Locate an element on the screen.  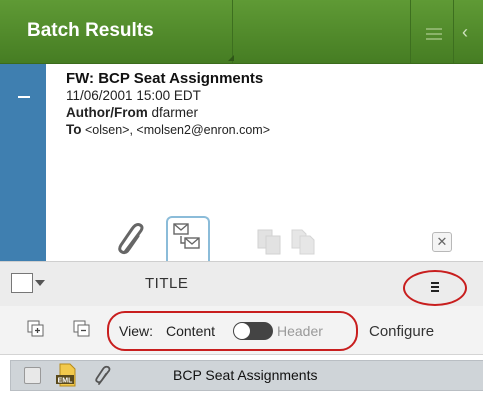
collapse-icon is located at coordinates (24, 97).